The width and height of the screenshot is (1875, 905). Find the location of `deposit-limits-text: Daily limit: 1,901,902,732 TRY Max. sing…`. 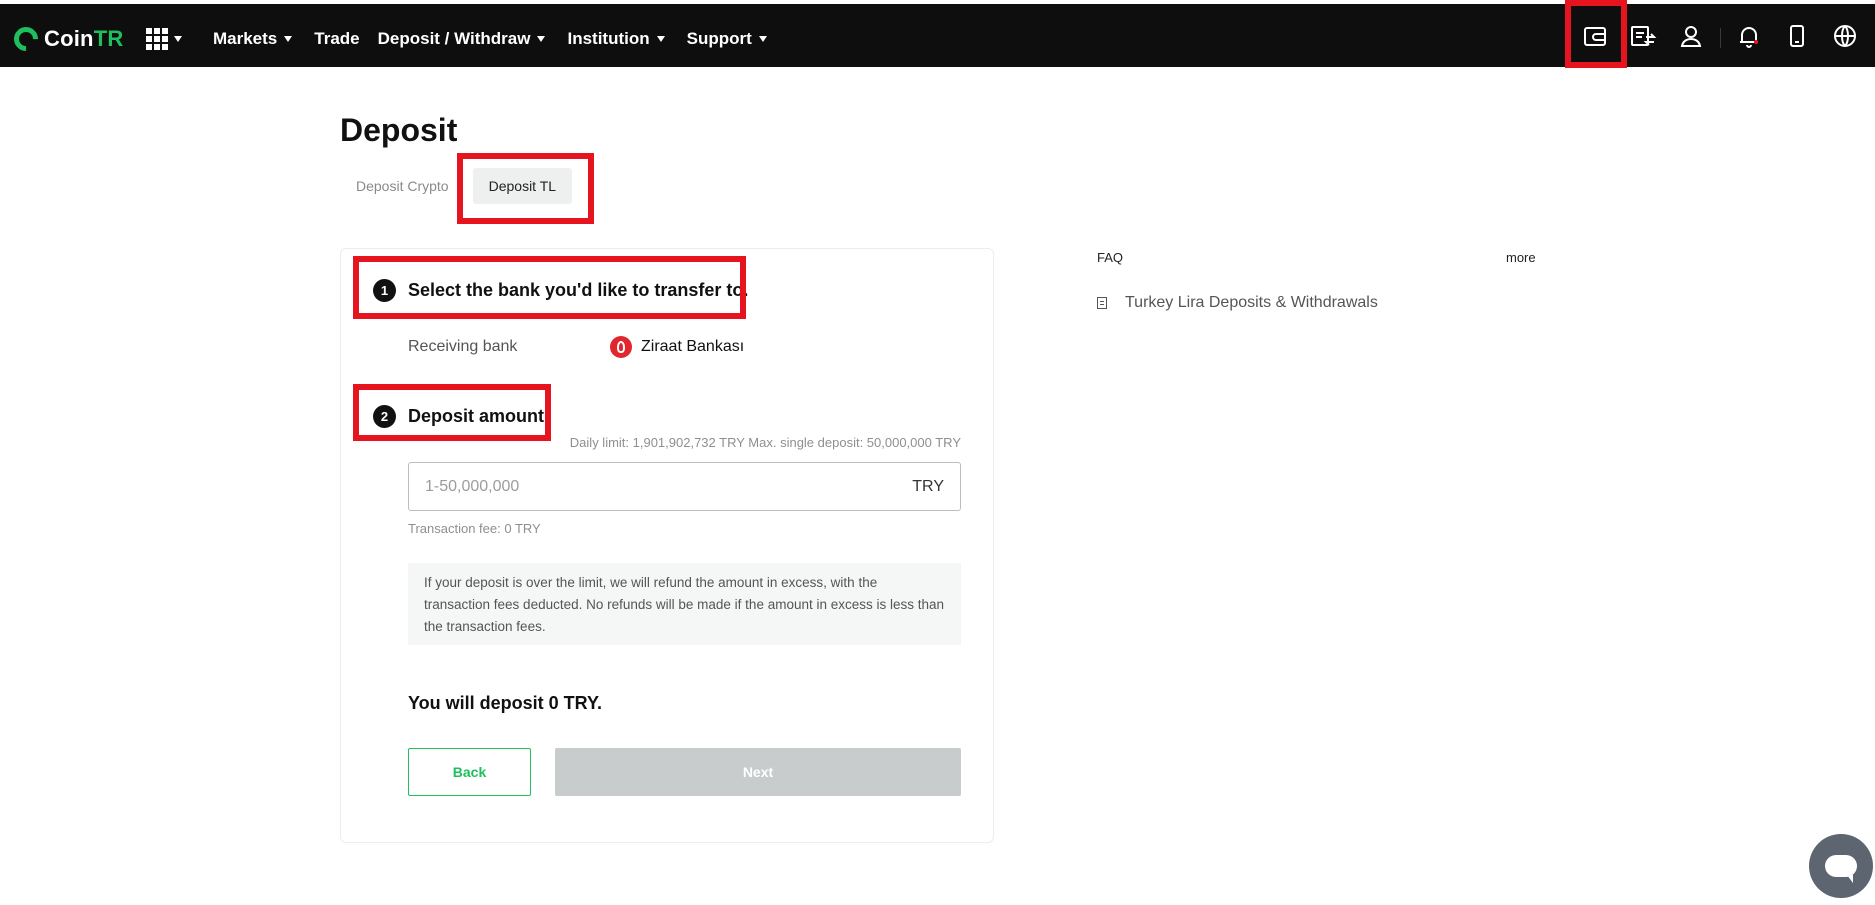

deposit-limits-text: Daily limit: 1,901,902,732 TRY Max. sing… is located at coordinates (765, 442).